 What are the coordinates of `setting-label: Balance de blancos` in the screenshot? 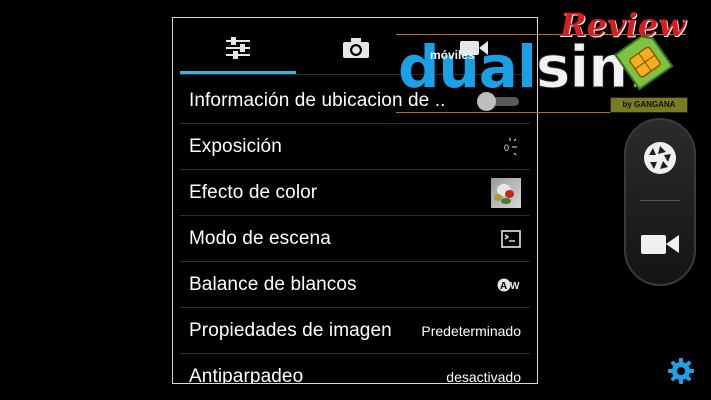 It's located at (273, 284).